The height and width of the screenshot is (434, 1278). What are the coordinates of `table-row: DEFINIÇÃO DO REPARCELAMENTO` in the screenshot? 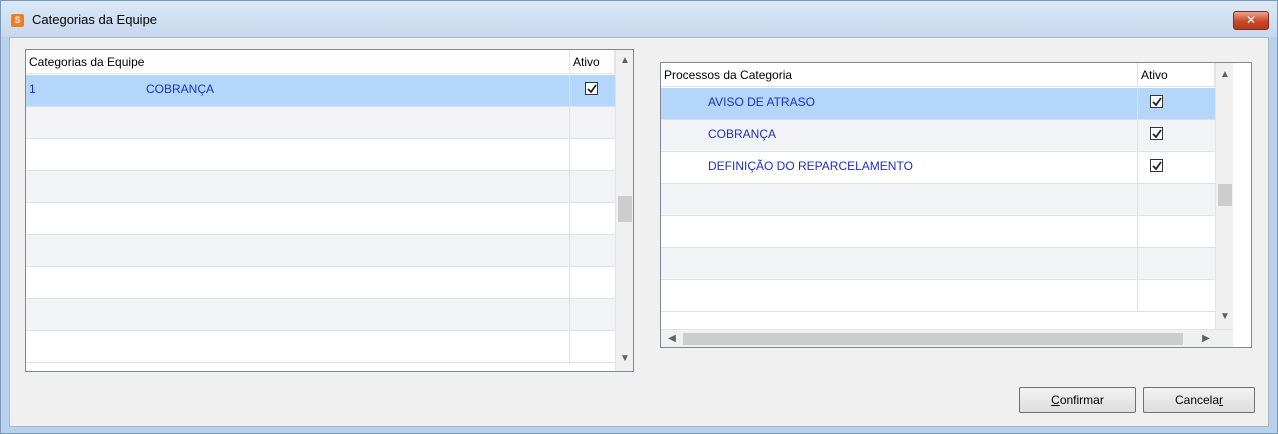 It's located at (938, 168).